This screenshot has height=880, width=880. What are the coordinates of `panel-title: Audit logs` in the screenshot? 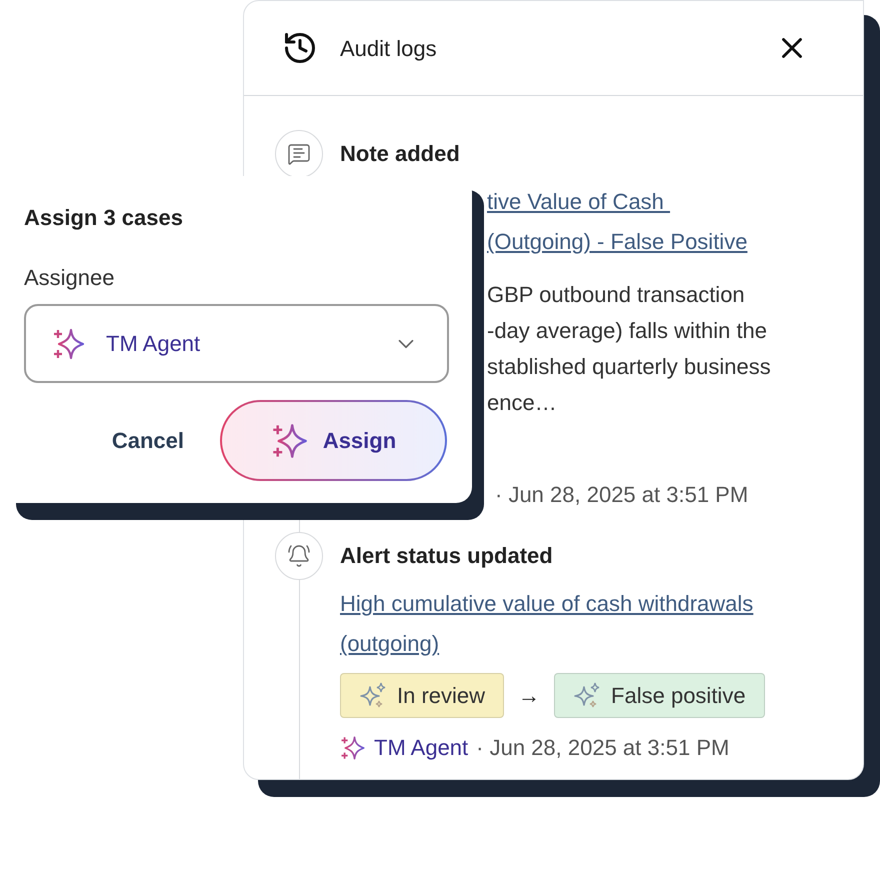 It's located at (388, 48).